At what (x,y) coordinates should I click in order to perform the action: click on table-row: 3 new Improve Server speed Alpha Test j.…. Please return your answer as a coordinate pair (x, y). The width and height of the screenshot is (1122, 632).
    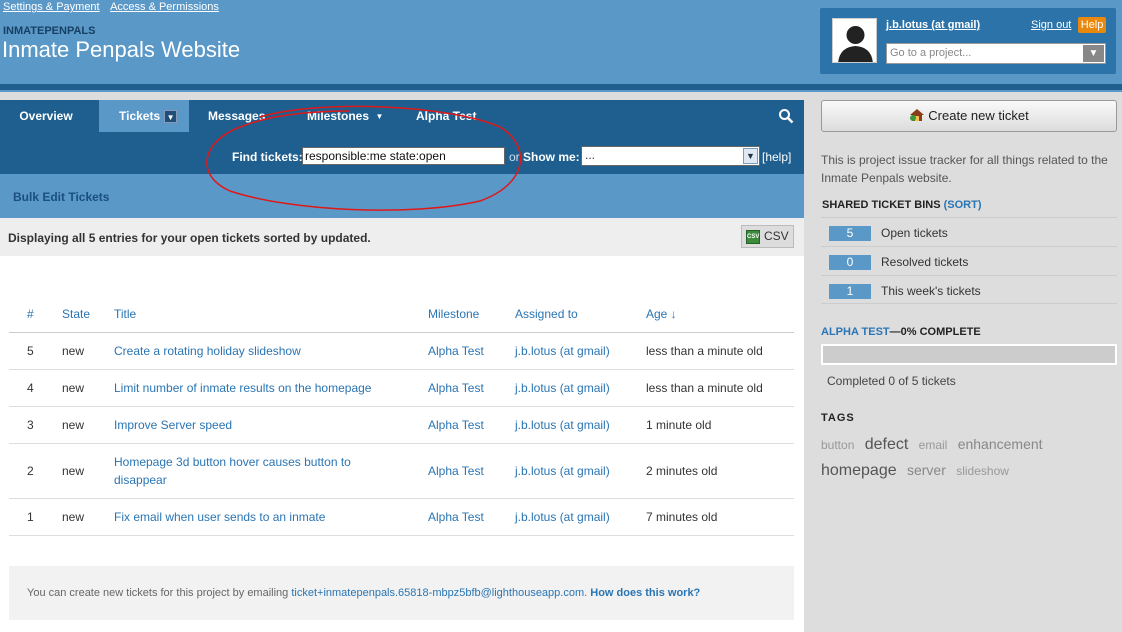
    Looking at the image, I should click on (401, 425).